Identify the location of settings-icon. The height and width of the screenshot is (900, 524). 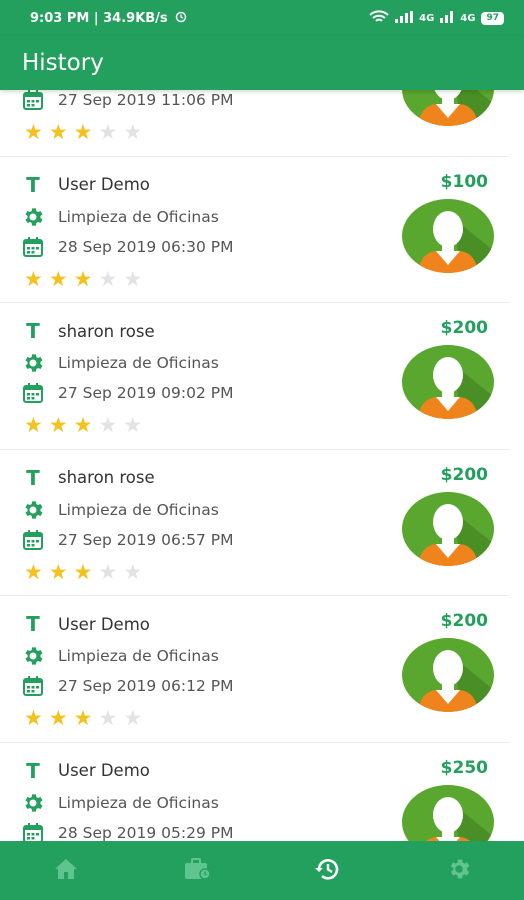
(459, 871).